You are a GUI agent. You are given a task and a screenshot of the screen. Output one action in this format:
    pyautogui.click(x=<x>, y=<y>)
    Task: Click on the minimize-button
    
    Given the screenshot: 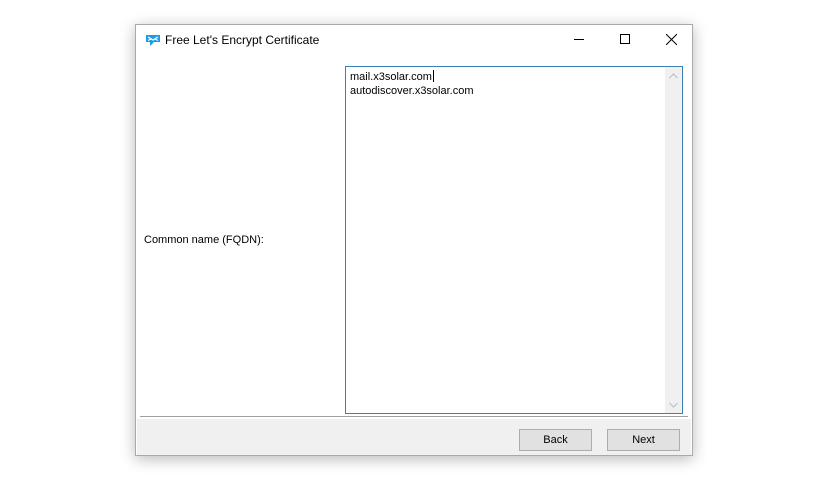 What is the action you would take?
    pyautogui.click(x=579, y=40)
    